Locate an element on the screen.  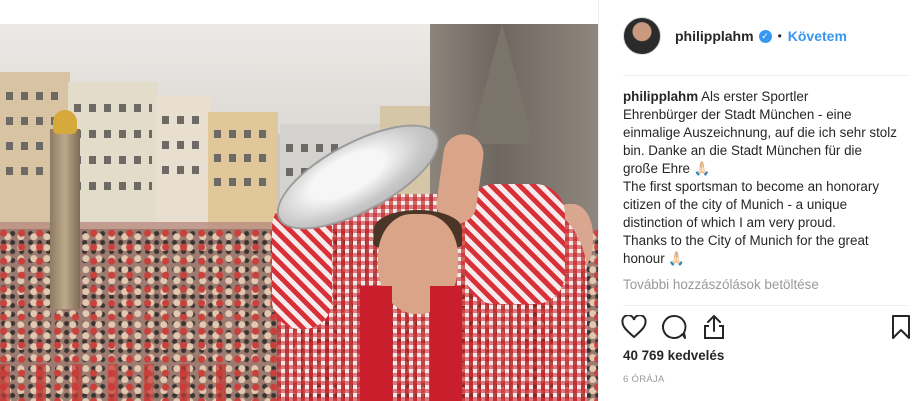
follow-button: Követem is located at coordinates (817, 36).